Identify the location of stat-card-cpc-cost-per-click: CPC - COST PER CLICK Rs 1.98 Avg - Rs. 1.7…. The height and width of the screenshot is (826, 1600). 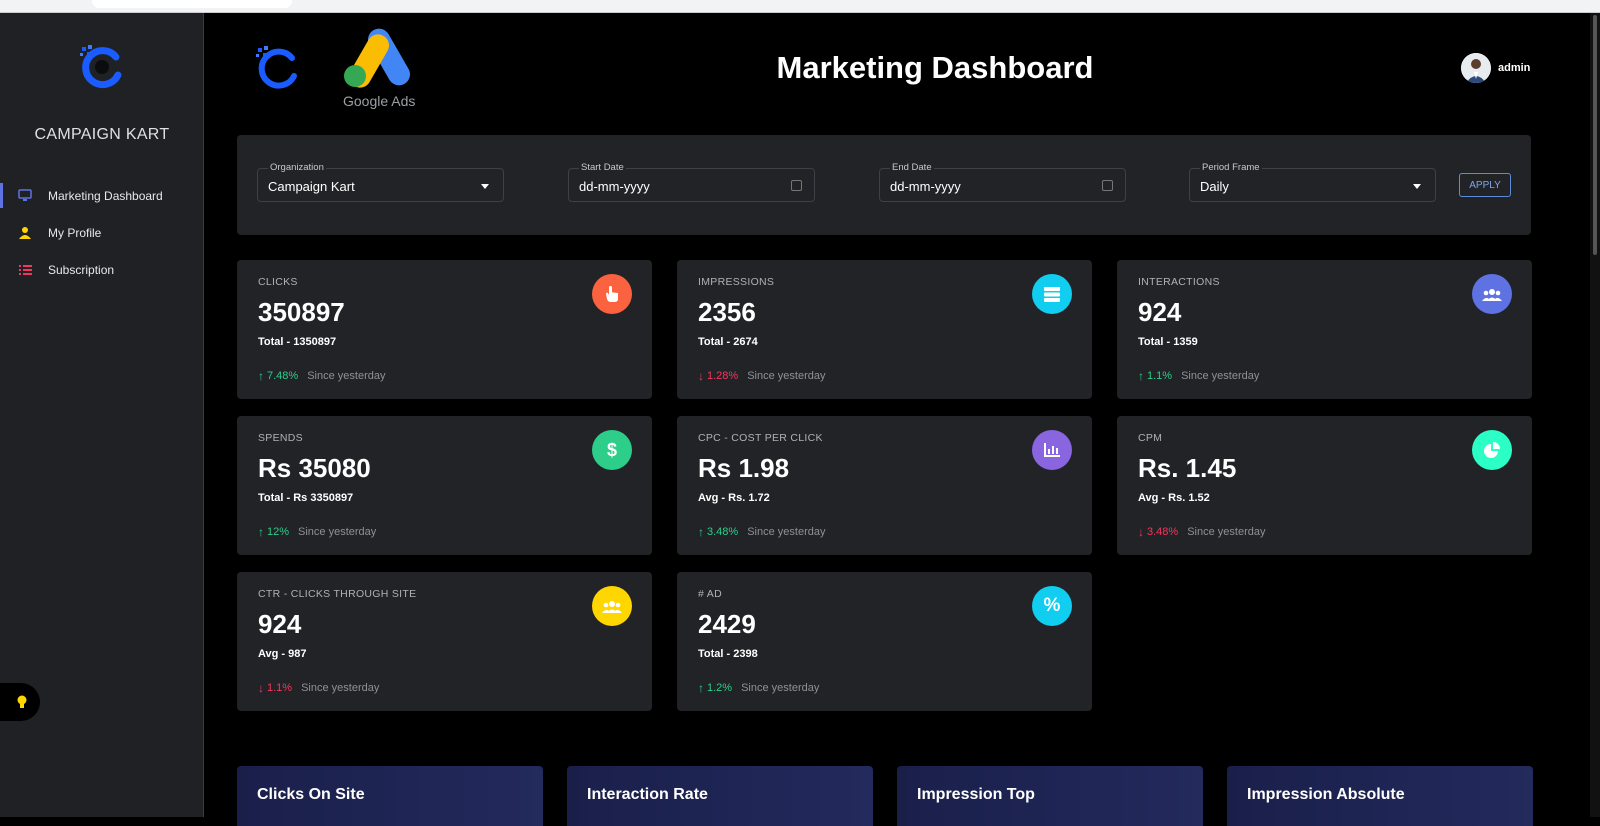
(884, 485).